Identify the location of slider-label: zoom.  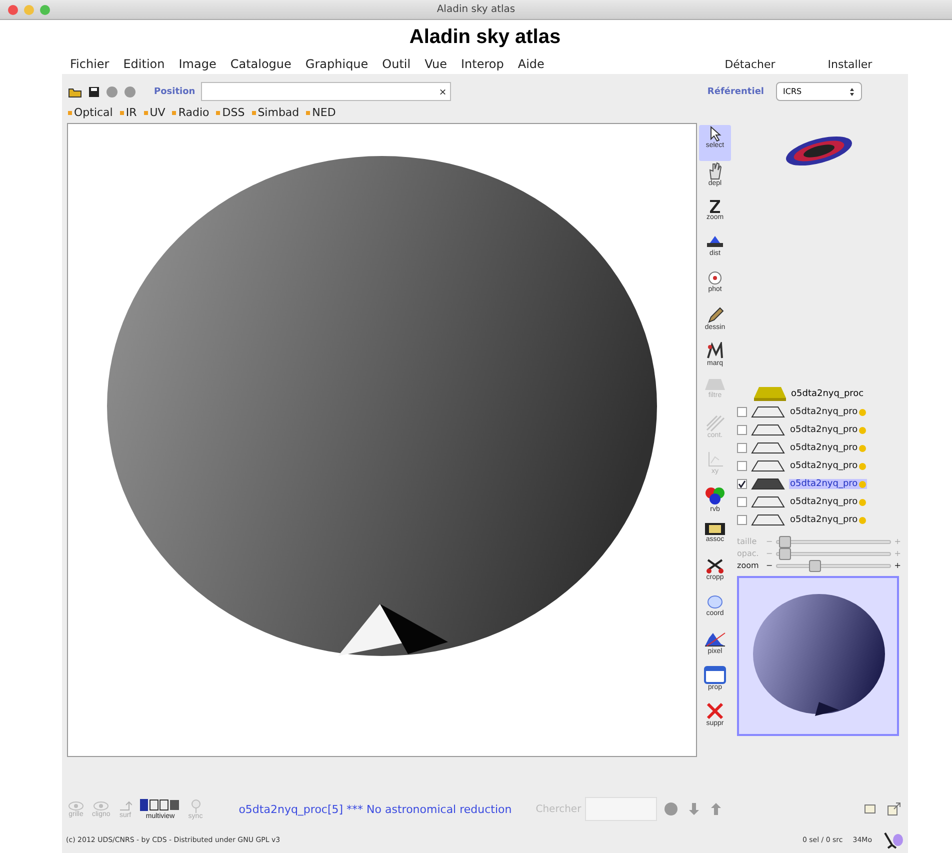
(748, 565).